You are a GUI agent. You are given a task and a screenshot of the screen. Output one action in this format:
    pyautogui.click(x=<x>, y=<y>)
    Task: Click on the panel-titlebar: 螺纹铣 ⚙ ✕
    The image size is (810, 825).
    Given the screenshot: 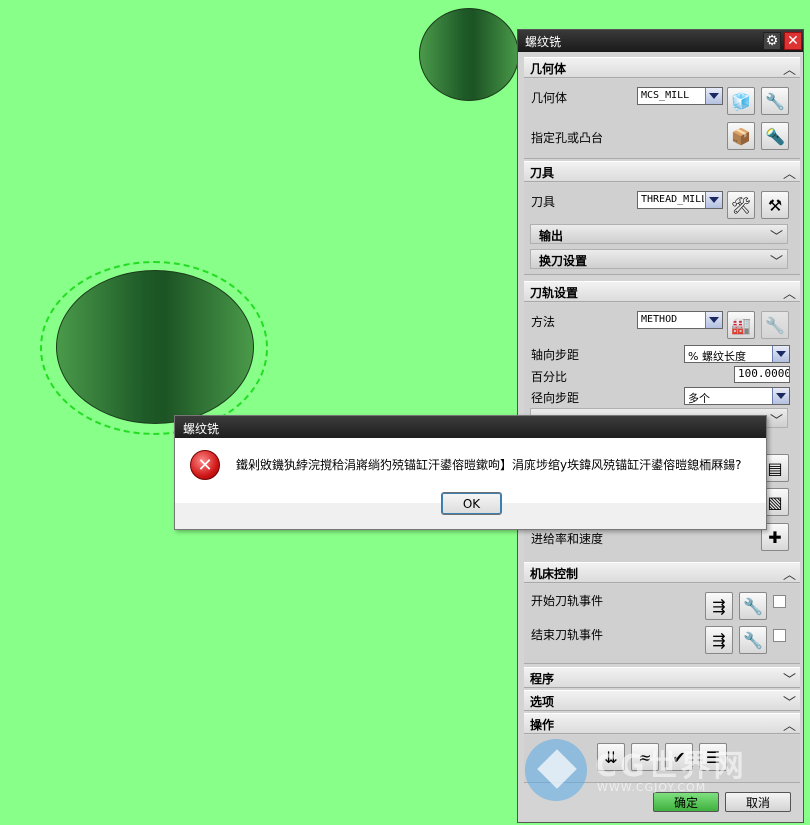 What is the action you would take?
    pyautogui.click(x=660, y=41)
    